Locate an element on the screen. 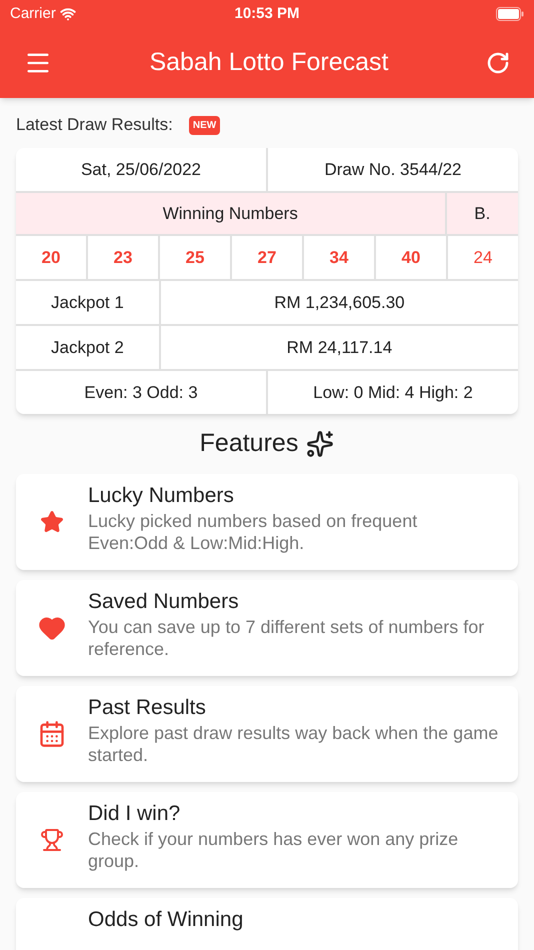 This screenshot has width=534, height=950. refresh-icon is located at coordinates (498, 63).